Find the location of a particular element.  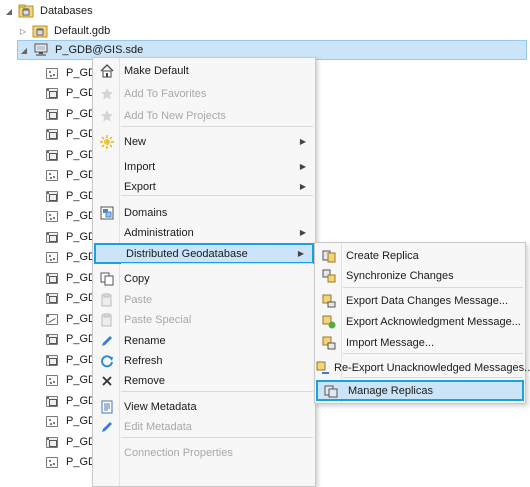

tree-item-default-gdb: ▷ Default.gdb is located at coordinates (64, 31).